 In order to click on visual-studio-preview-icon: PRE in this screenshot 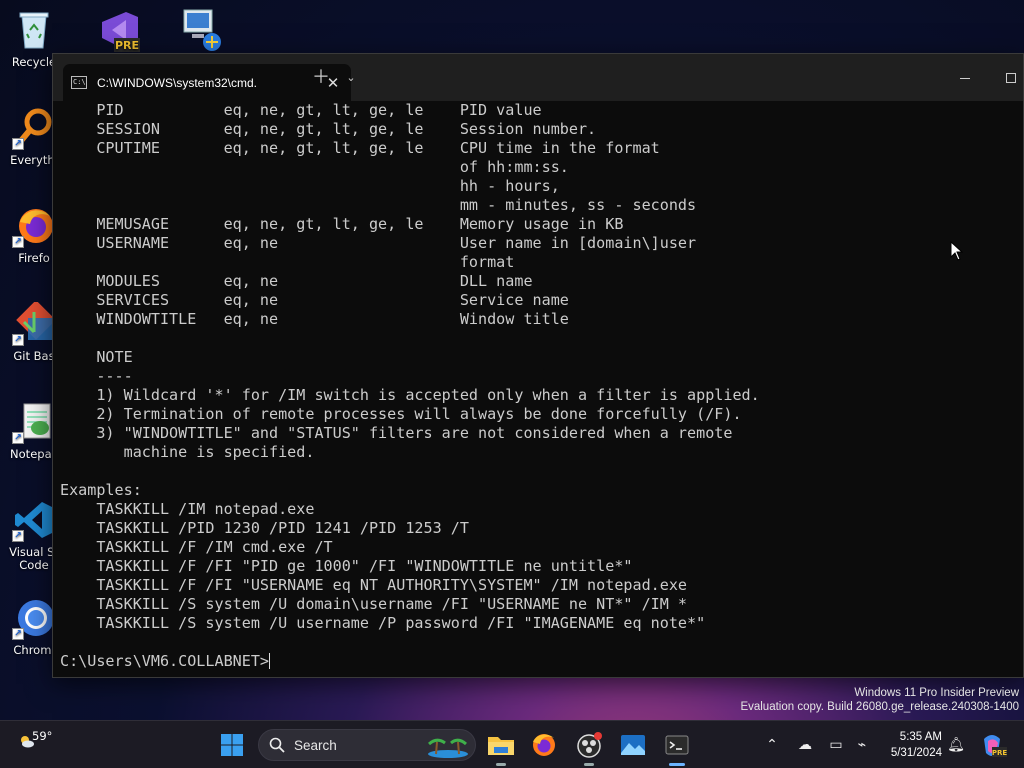, I will do `click(118, 30)`.